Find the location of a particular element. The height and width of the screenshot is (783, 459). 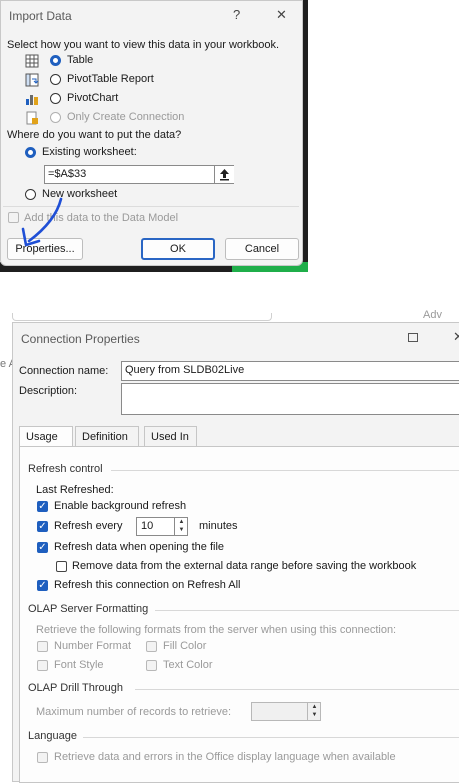

ok-button-label: OK is located at coordinates (178, 249).